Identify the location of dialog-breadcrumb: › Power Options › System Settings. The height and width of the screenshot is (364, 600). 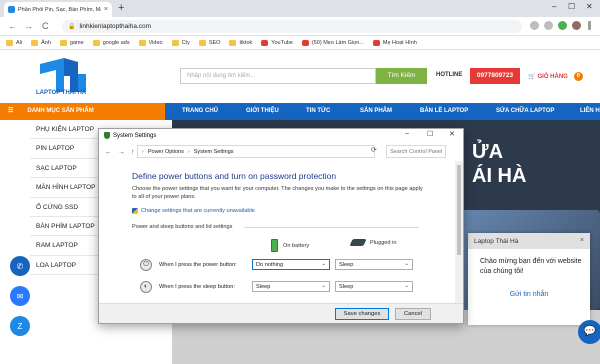
(256, 151).